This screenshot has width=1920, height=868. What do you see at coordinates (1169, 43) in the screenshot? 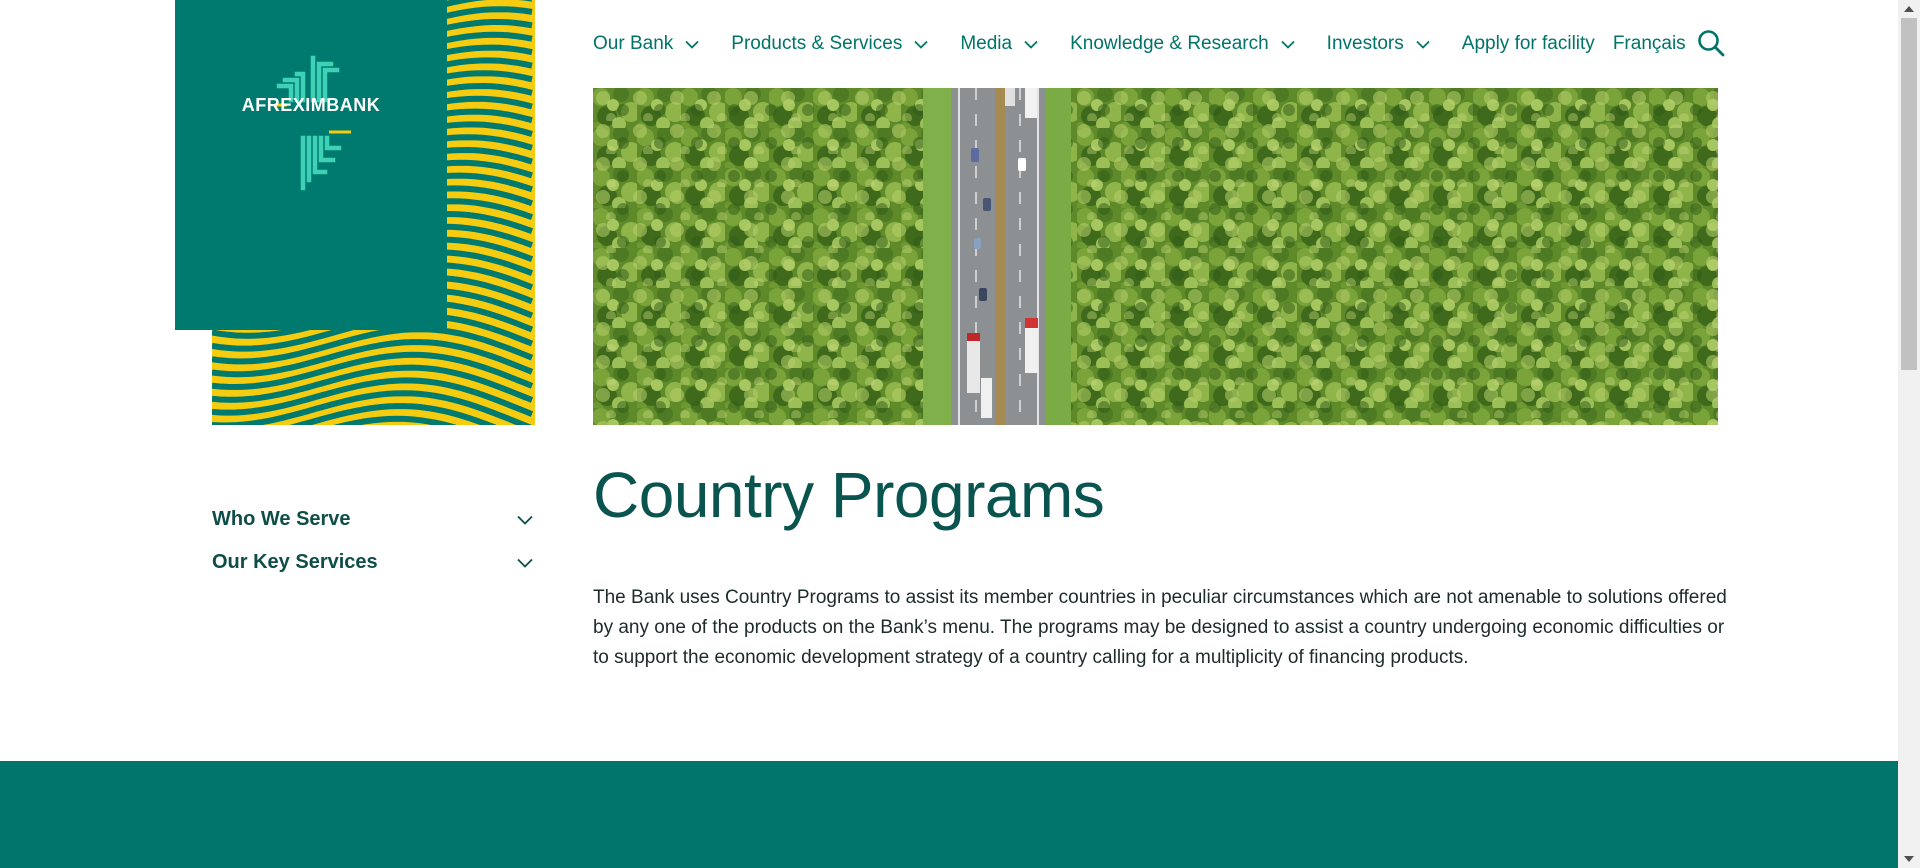
I see `nav-knowledge-research-label: Knowledge & Research` at bounding box center [1169, 43].